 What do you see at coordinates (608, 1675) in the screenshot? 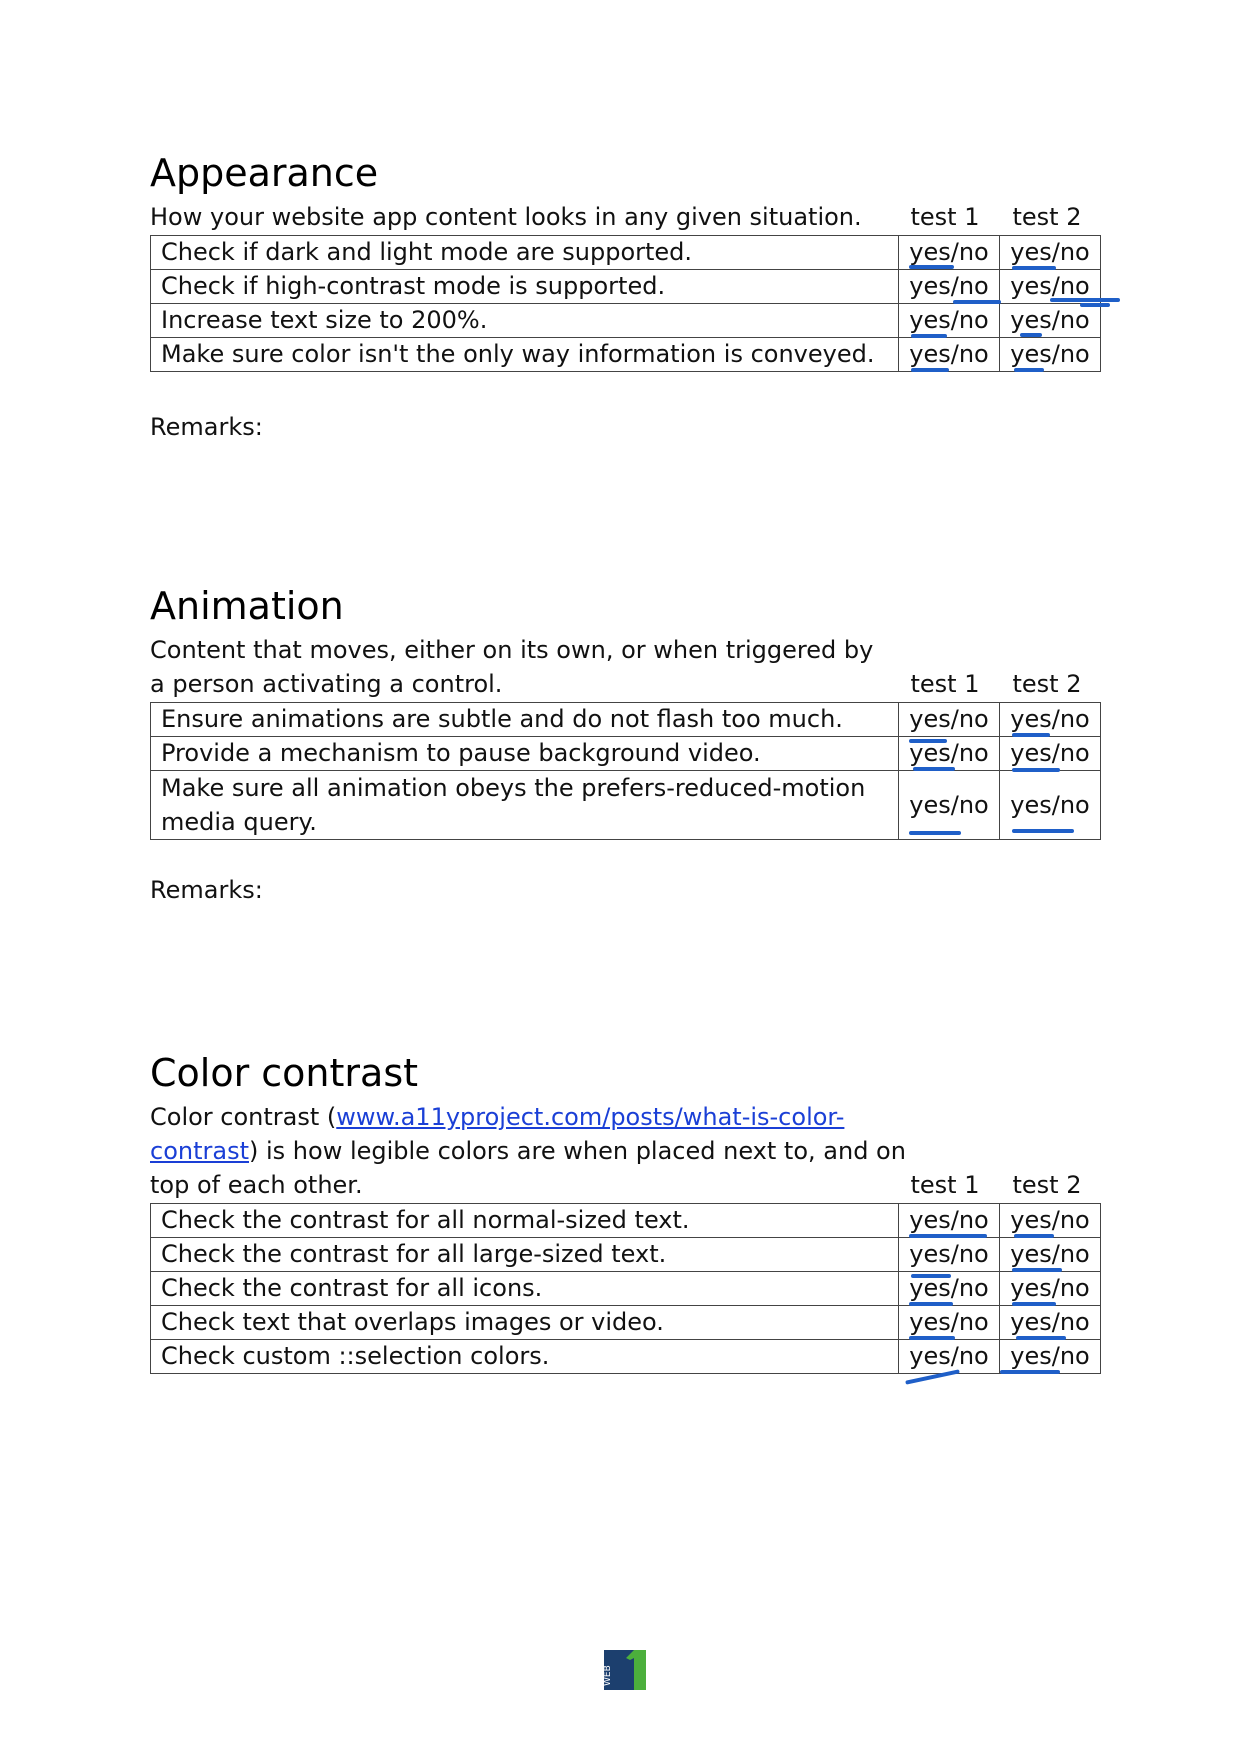
I see `svg-text: WEB` at bounding box center [608, 1675].